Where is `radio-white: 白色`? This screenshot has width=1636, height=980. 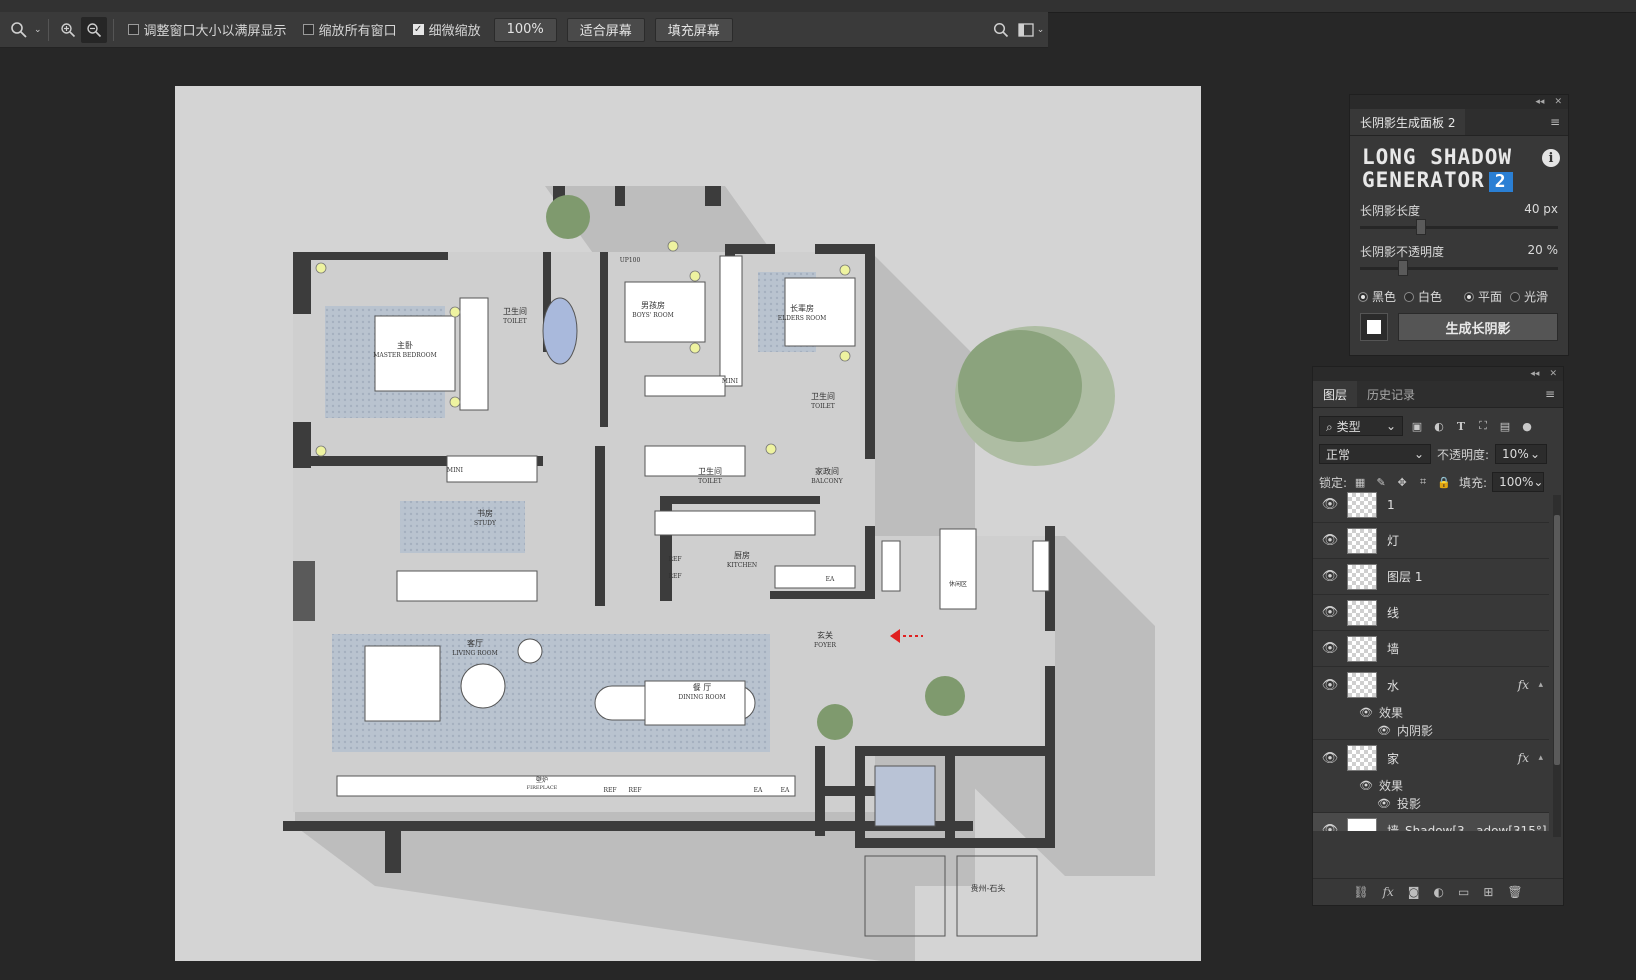 radio-white: 白色 is located at coordinates (1423, 296).